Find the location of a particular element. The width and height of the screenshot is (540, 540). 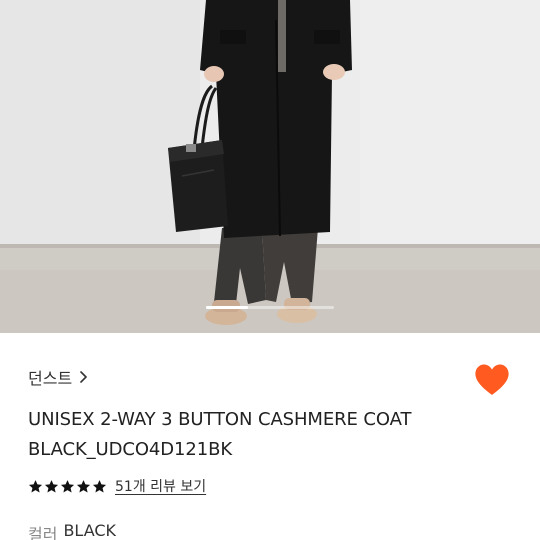

product-title-line1: UNISEX 2-WAY 3 BUTTON CASHMERE COAT is located at coordinates (220, 419).